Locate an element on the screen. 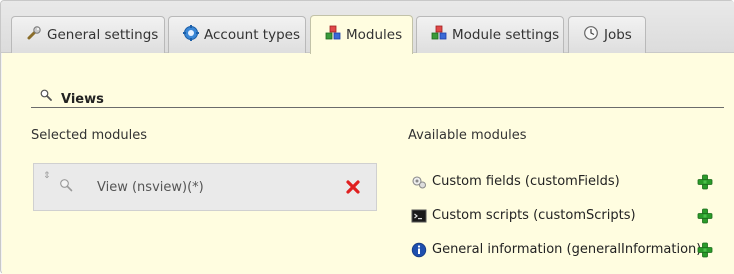 This screenshot has height=274, width=734. available-module-name: General information (generalInformation) is located at coordinates (567, 249).